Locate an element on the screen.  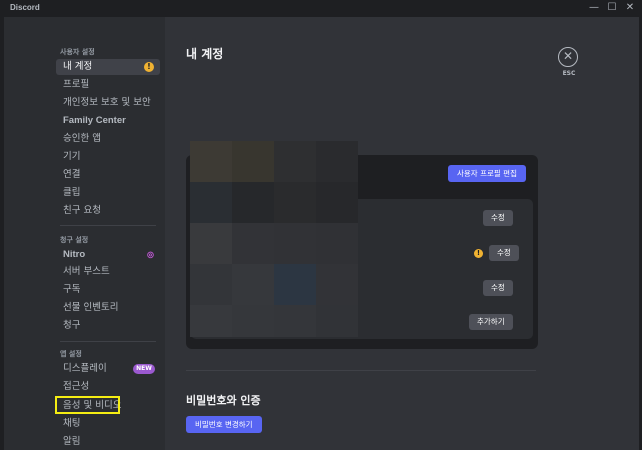
new-badge: NEW is located at coordinates (144, 369).